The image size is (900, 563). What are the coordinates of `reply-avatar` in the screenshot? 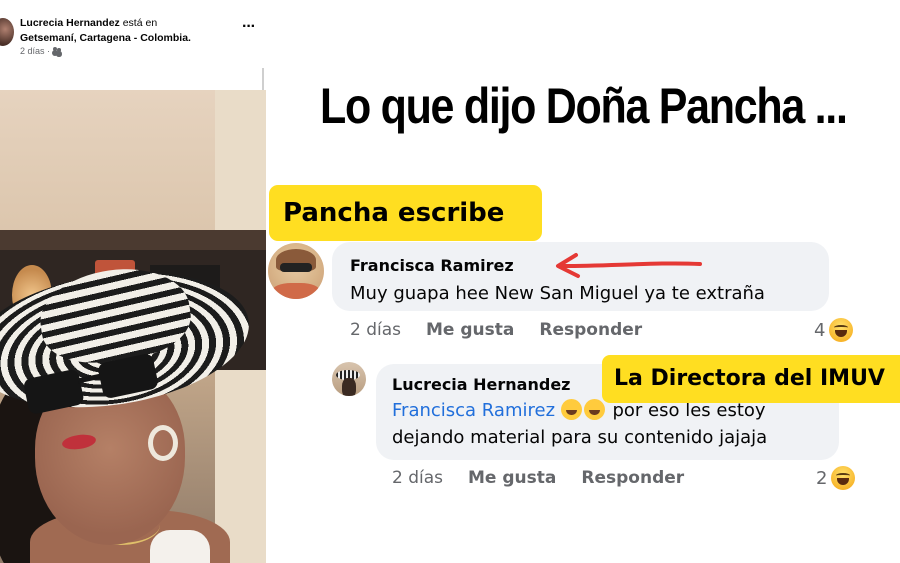 It's located at (349, 379).